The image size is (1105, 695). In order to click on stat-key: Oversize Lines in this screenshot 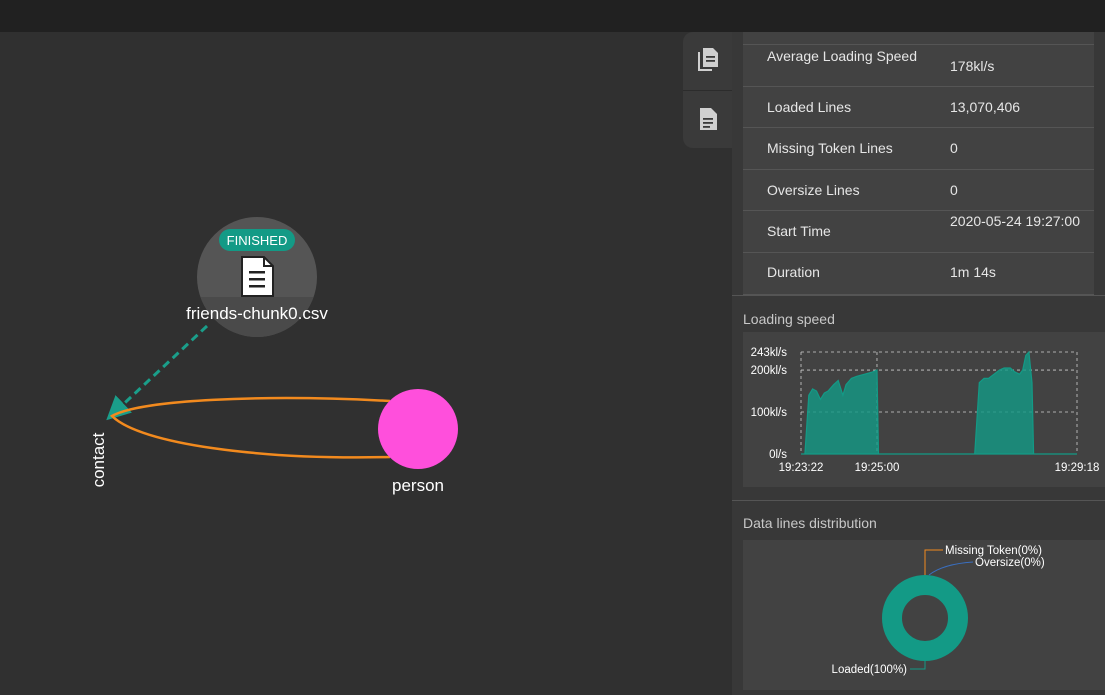, I will do `click(813, 190)`.